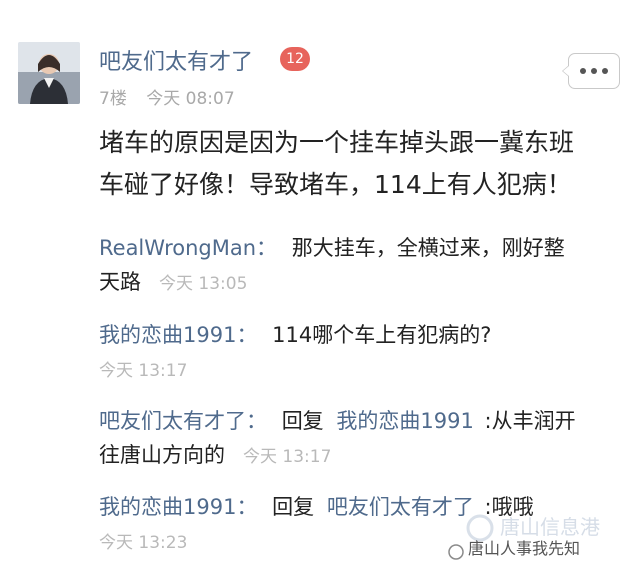  I want to click on reply-target: 我的恋曲1991, so click(404, 421).